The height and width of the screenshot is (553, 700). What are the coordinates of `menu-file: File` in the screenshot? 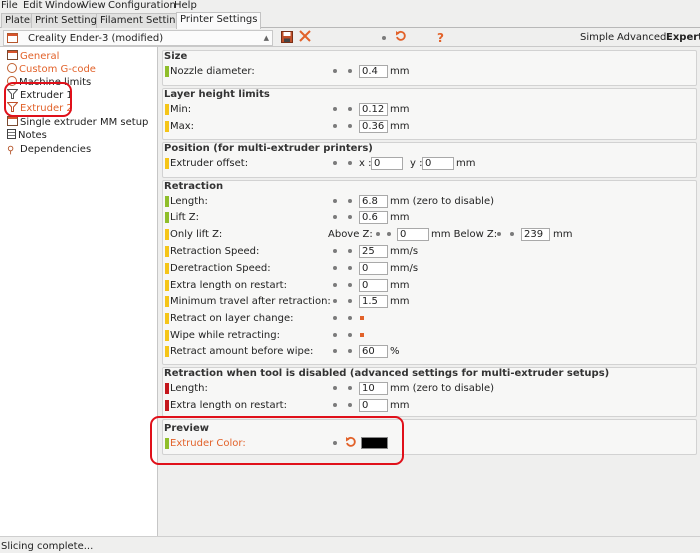 It's located at (9, 6).